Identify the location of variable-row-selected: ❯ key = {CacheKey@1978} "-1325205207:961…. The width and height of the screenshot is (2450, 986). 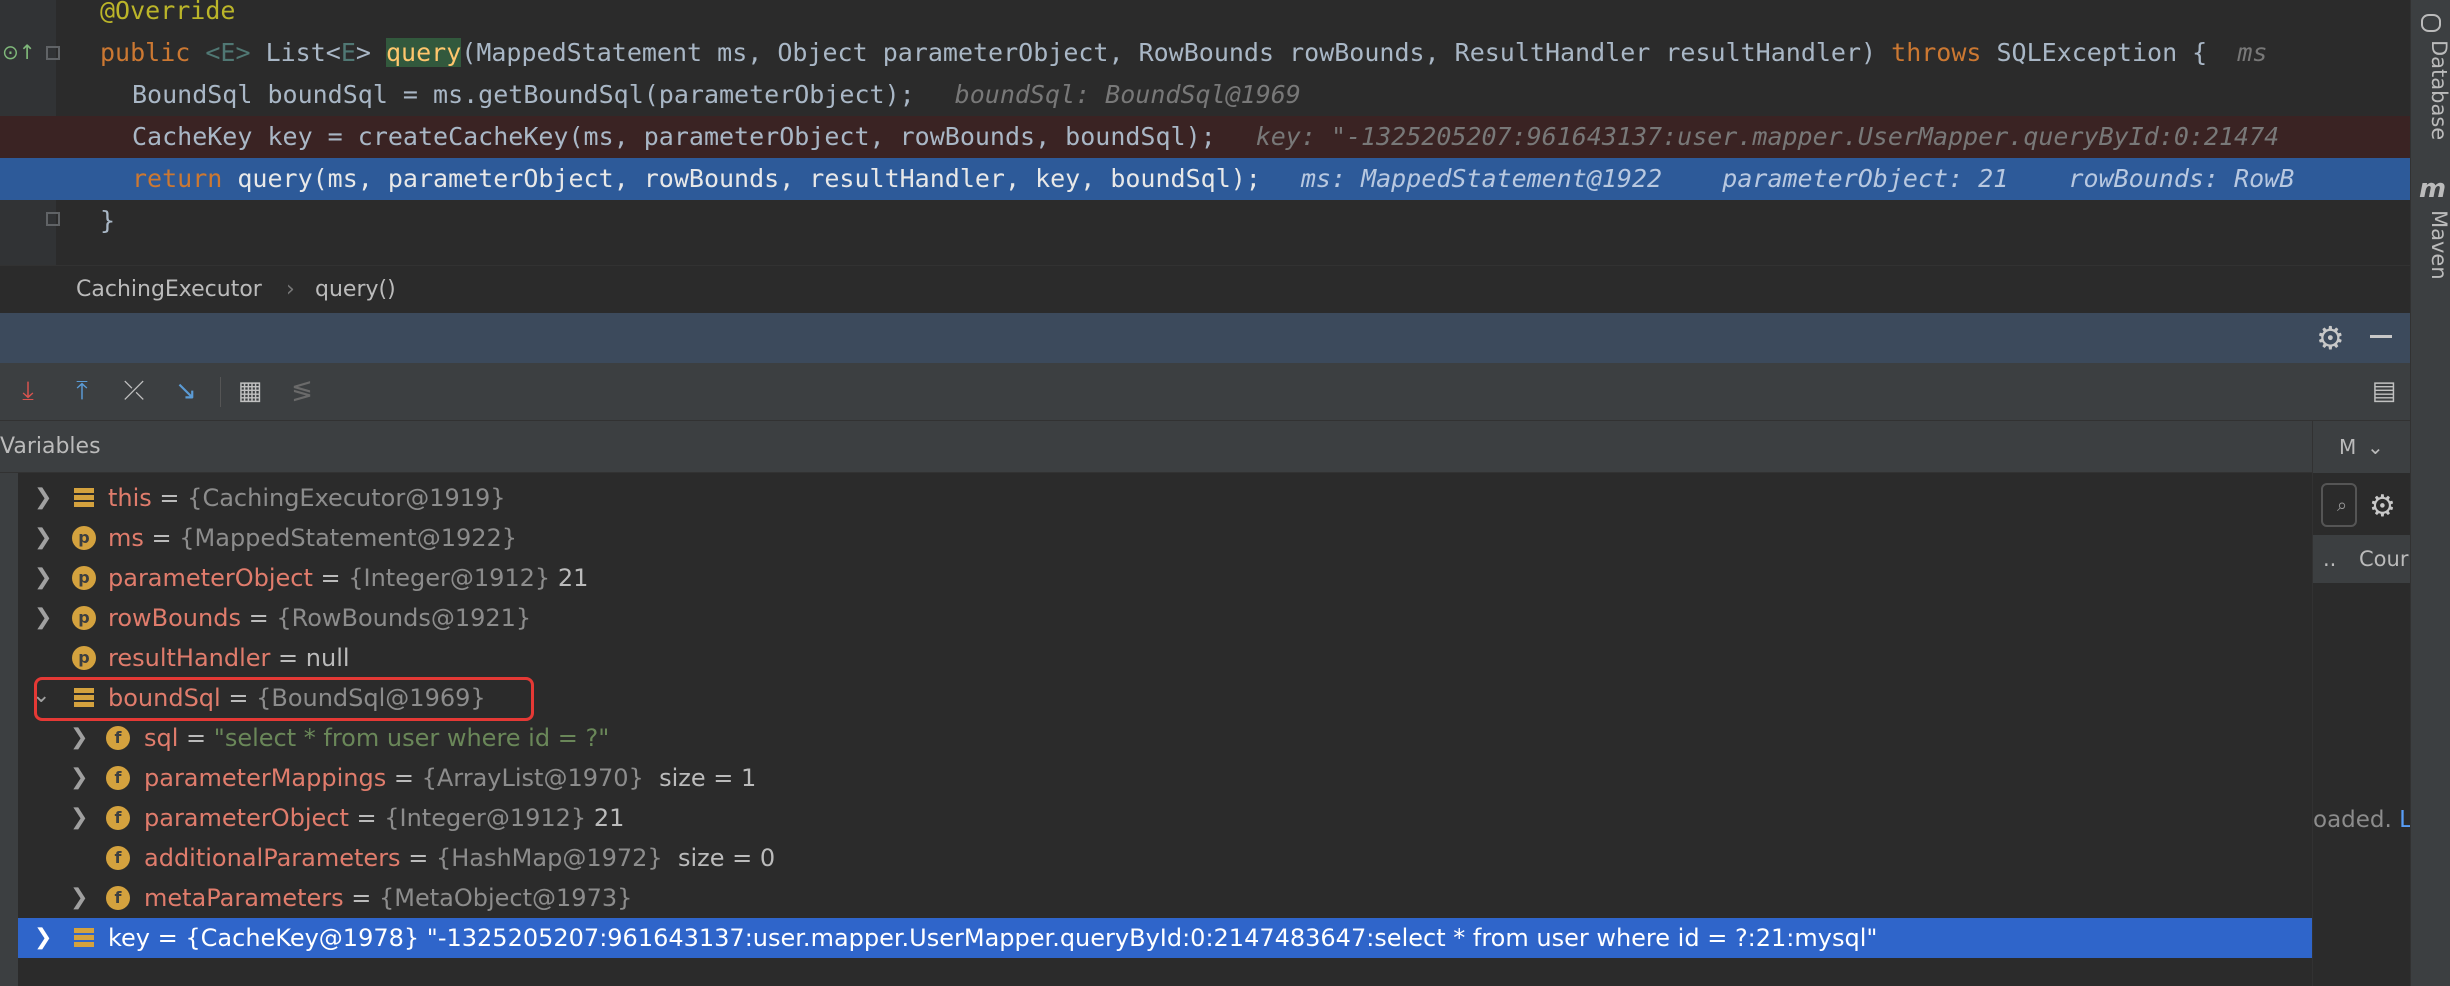
(1165, 938).